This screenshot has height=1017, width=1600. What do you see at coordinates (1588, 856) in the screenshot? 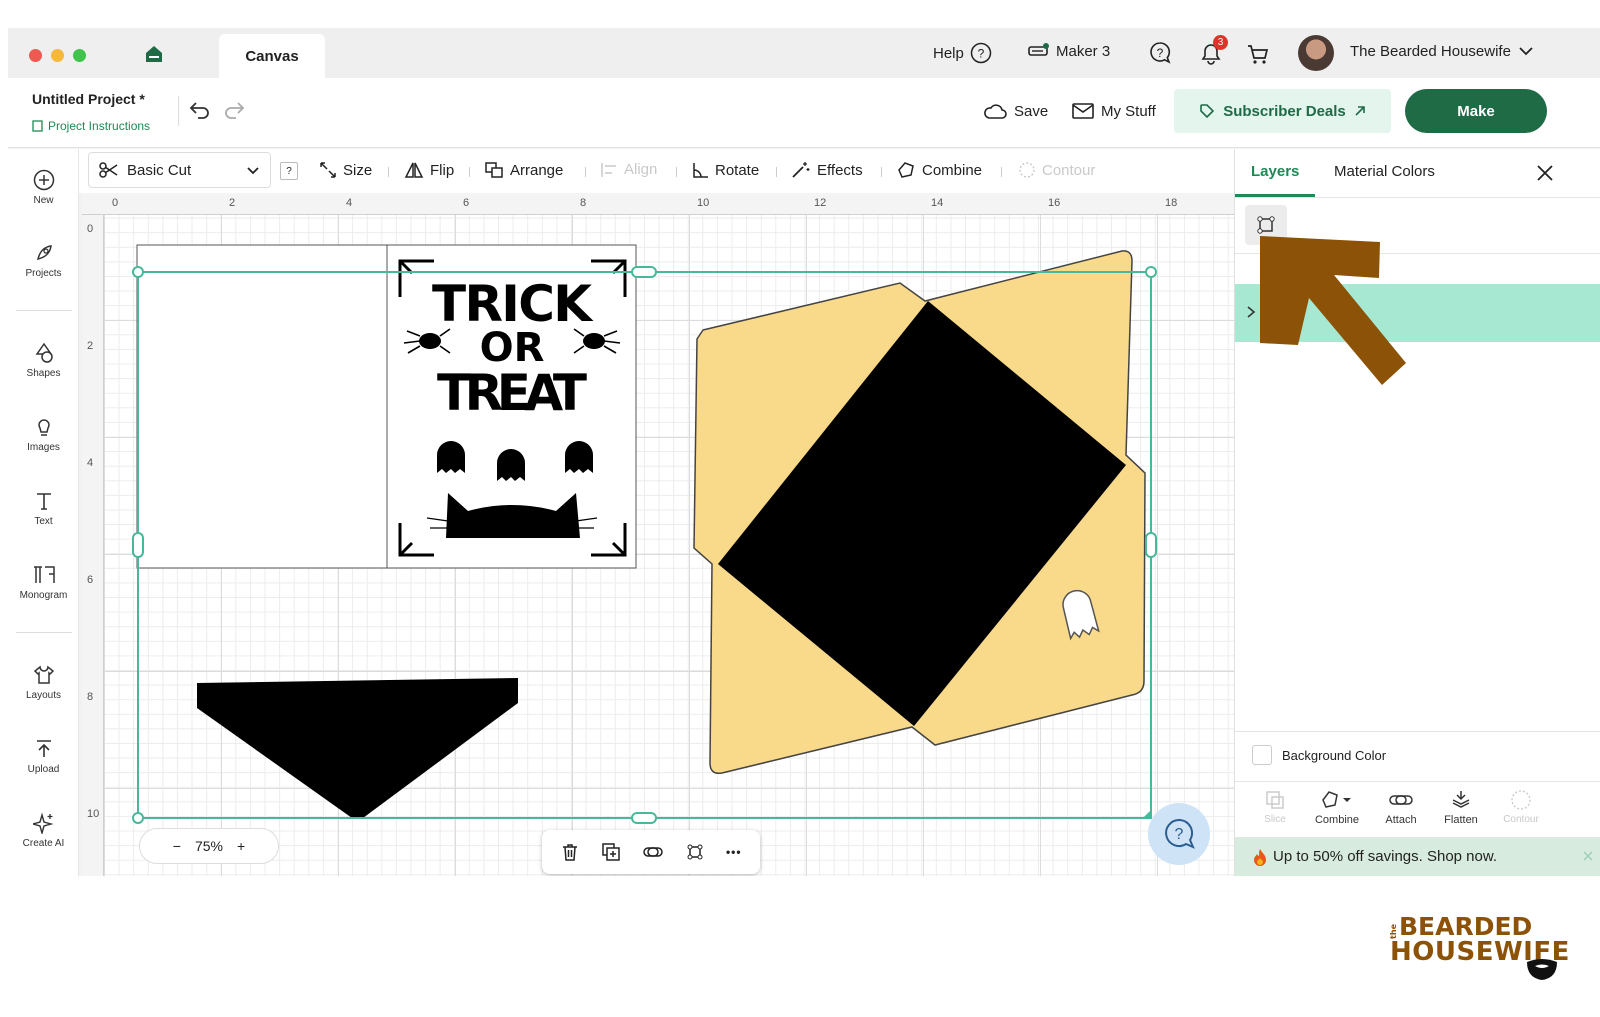
I see `close-promo-icon` at bounding box center [1588, 856].